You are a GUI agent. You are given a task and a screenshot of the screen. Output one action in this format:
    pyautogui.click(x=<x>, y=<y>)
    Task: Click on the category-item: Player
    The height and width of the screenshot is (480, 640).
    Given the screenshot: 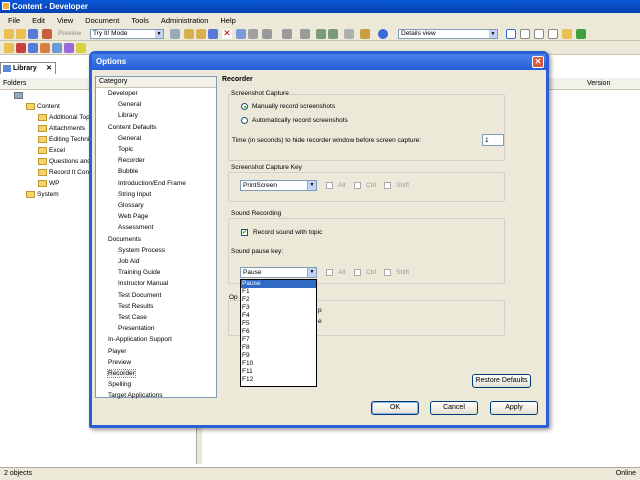 What is the action you would take?
    pyautogui.click(x=117, y=351)
    